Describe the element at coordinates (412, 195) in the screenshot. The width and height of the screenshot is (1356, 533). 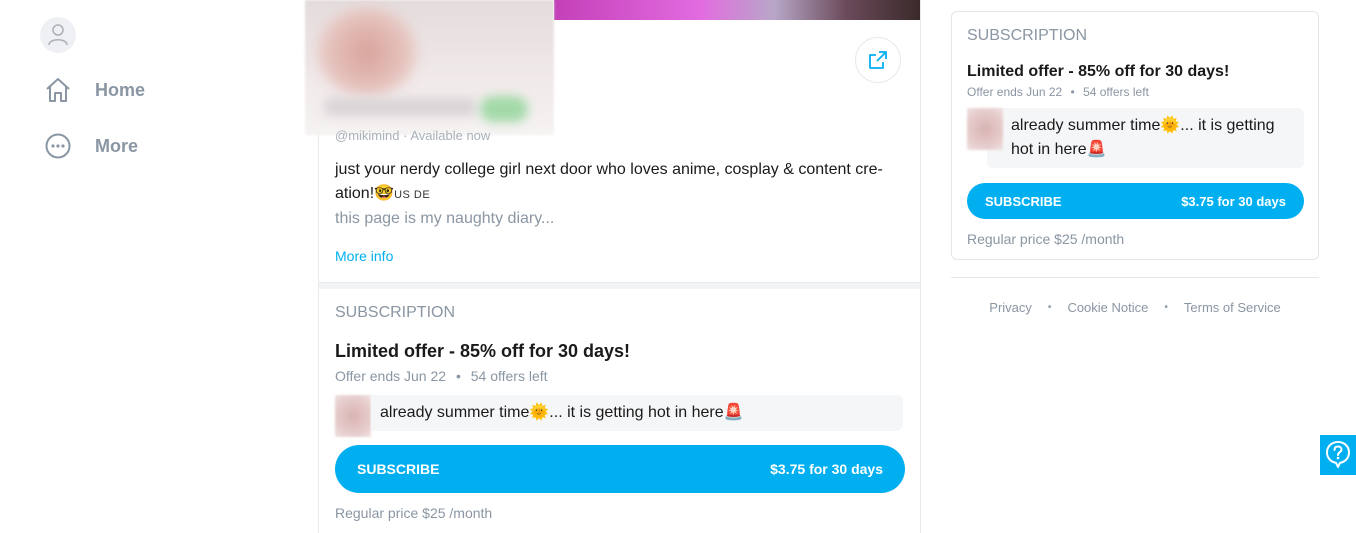
I see `bio-flags: US DE` at that location.